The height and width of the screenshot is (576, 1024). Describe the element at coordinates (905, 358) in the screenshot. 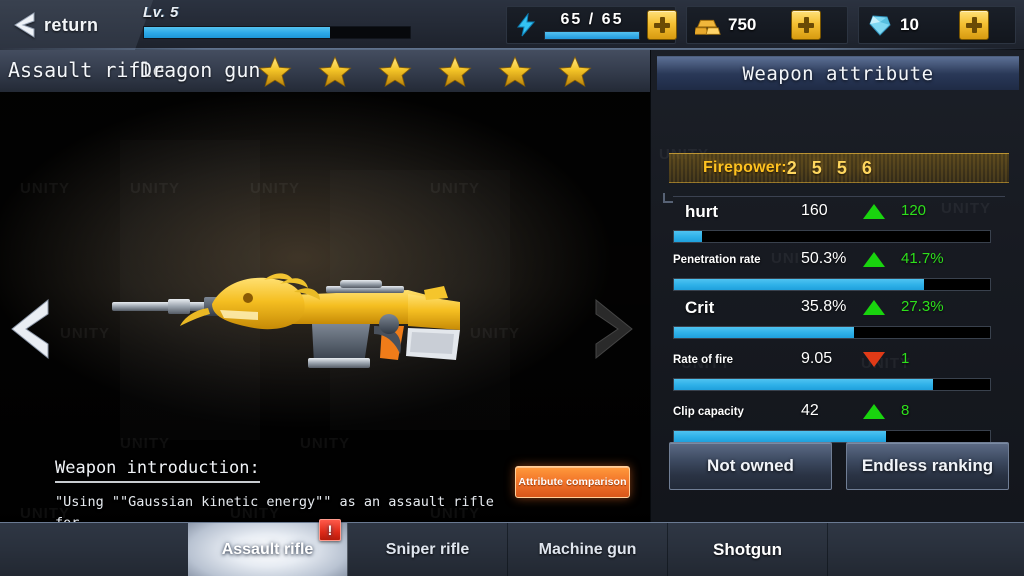

I see `stat-delta: 1` at that location.